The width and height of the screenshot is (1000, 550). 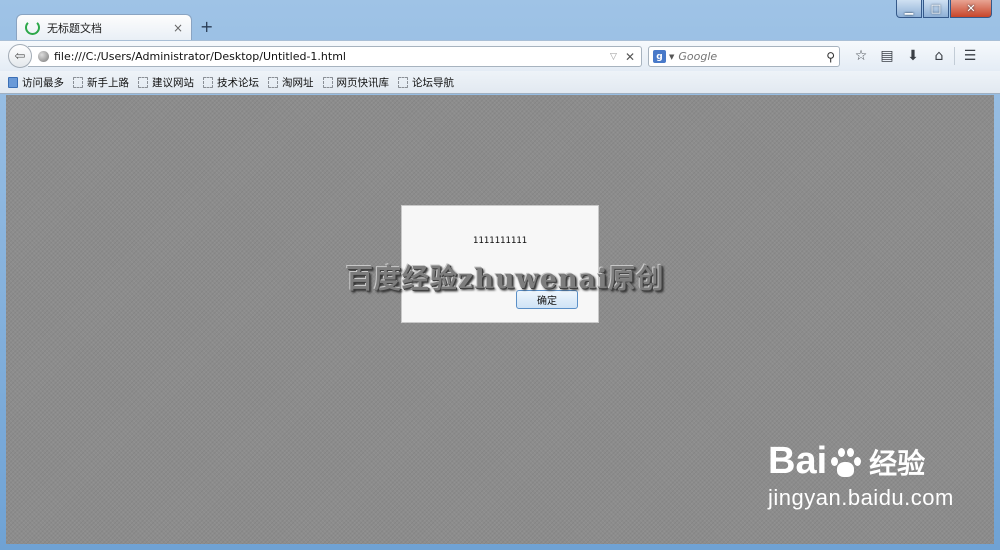 I want to click on baidu-wordmark: Bai 经验, so click(x=861, y=461).